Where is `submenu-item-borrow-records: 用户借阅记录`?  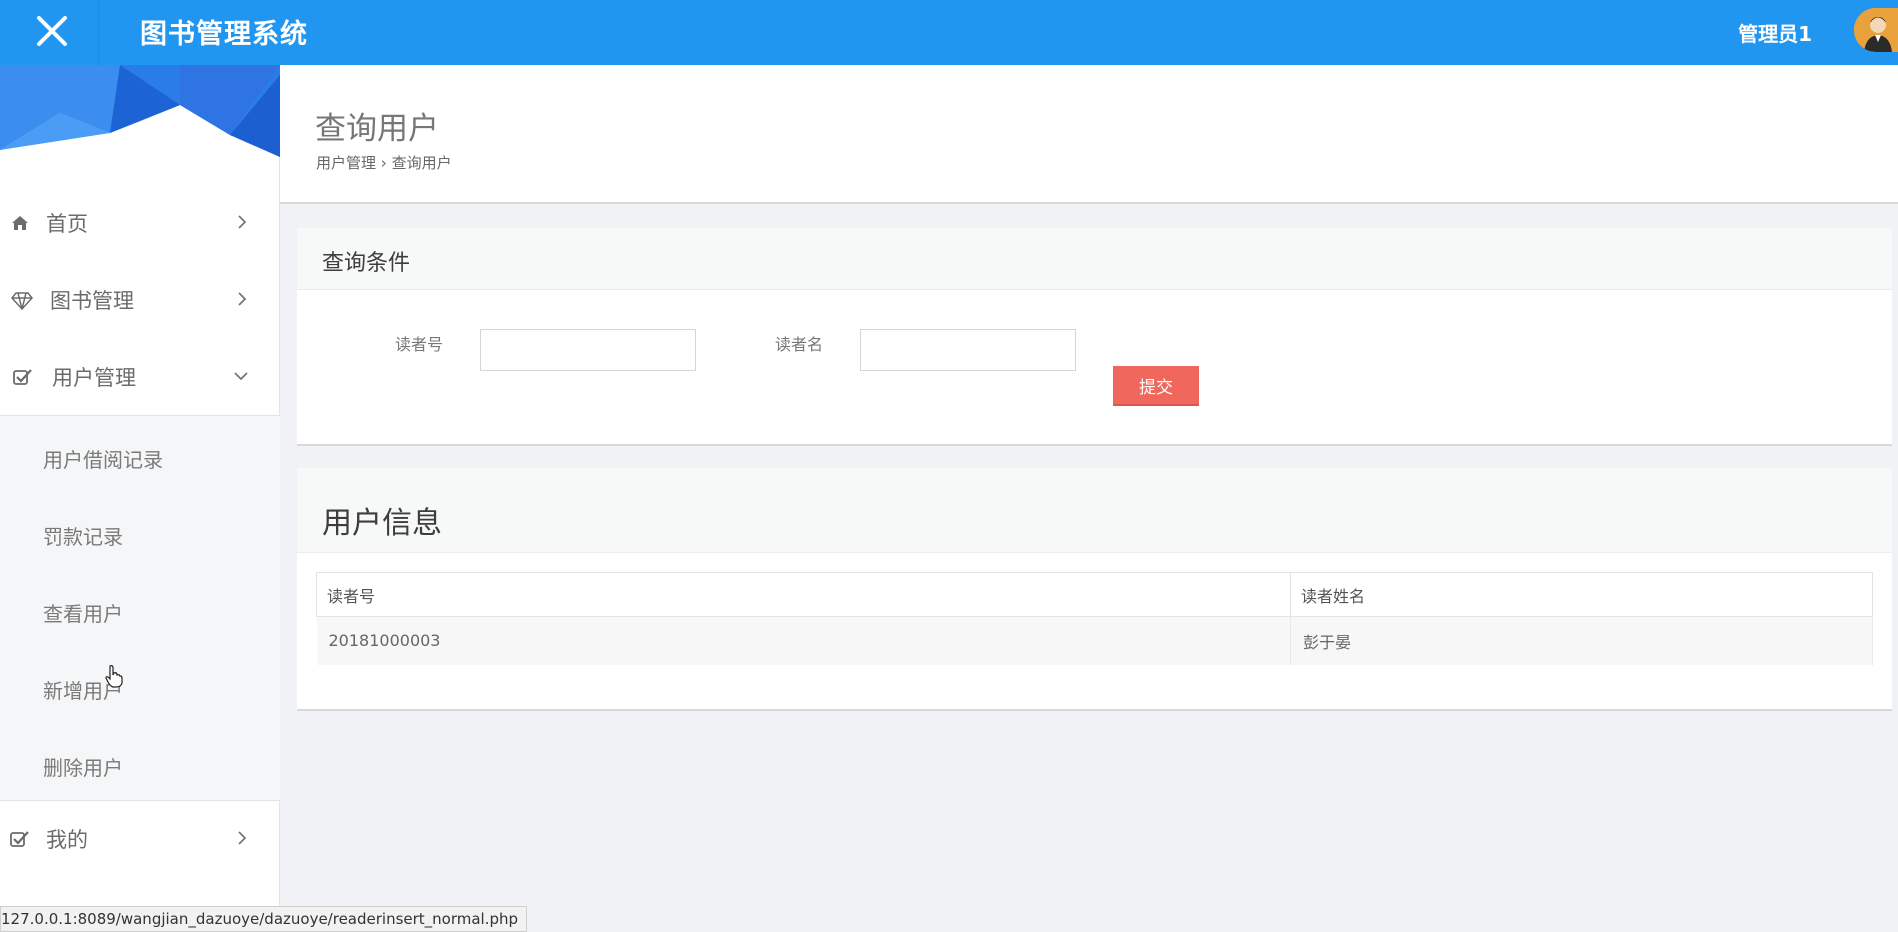 submenu-item-borrow-records: 用户借阅记录 is located at coordinates (140, 459).